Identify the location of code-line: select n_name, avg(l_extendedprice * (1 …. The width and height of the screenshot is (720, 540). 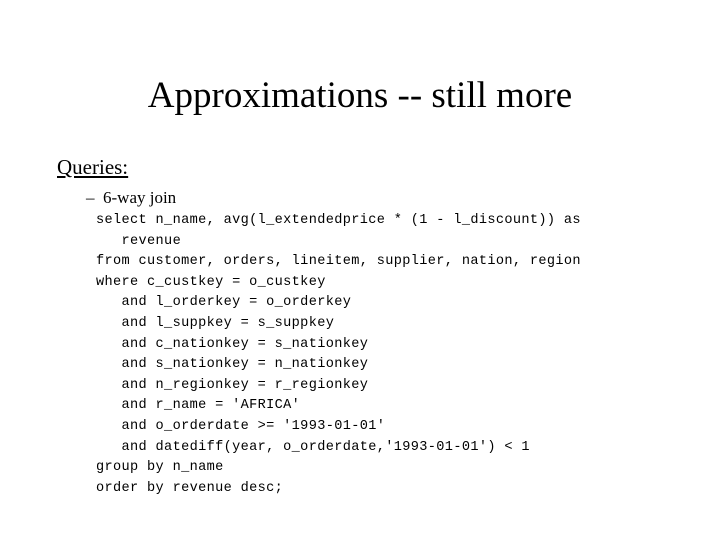
(338, 220).